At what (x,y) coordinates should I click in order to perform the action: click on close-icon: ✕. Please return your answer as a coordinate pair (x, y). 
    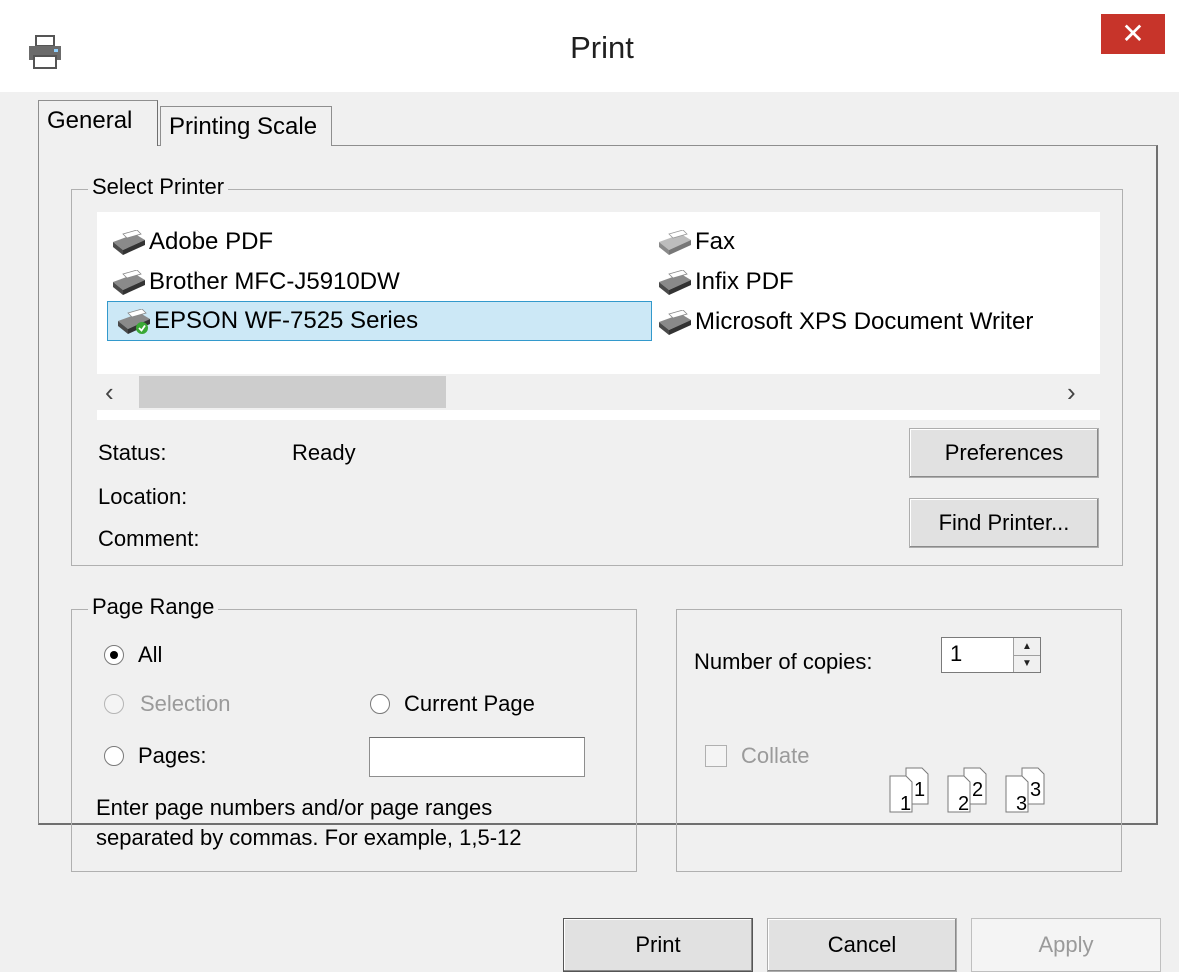
    Looking at the image, I should click on (1133, 33).